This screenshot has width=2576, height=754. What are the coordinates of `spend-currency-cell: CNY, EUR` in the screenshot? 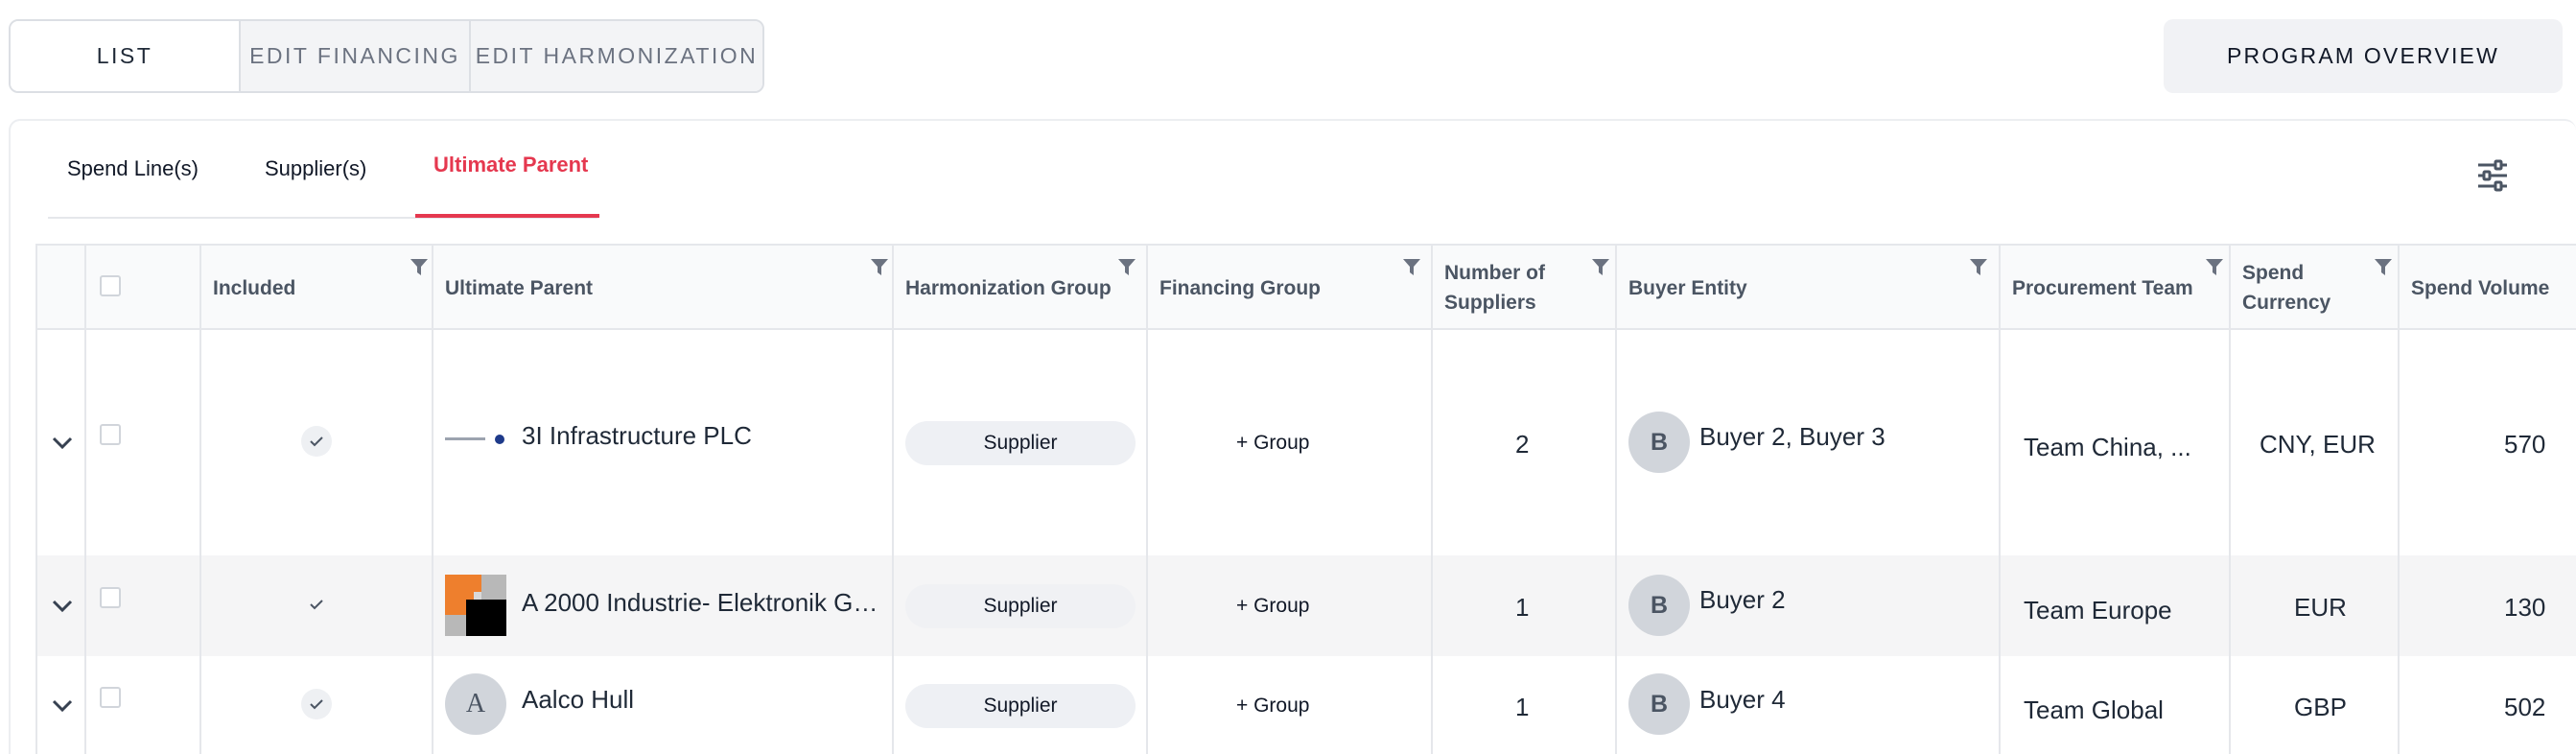 It's located at (2315, 443).